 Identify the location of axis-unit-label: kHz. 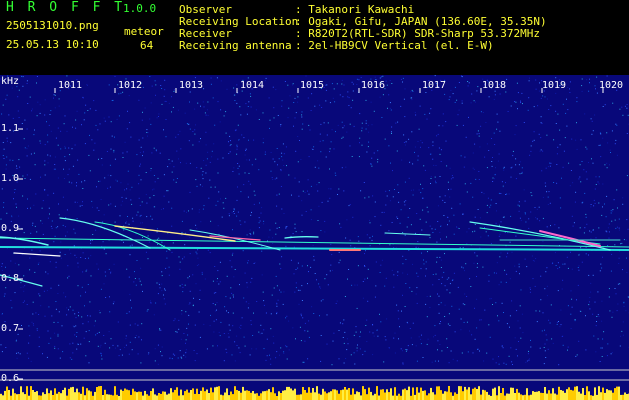
(10, 81).